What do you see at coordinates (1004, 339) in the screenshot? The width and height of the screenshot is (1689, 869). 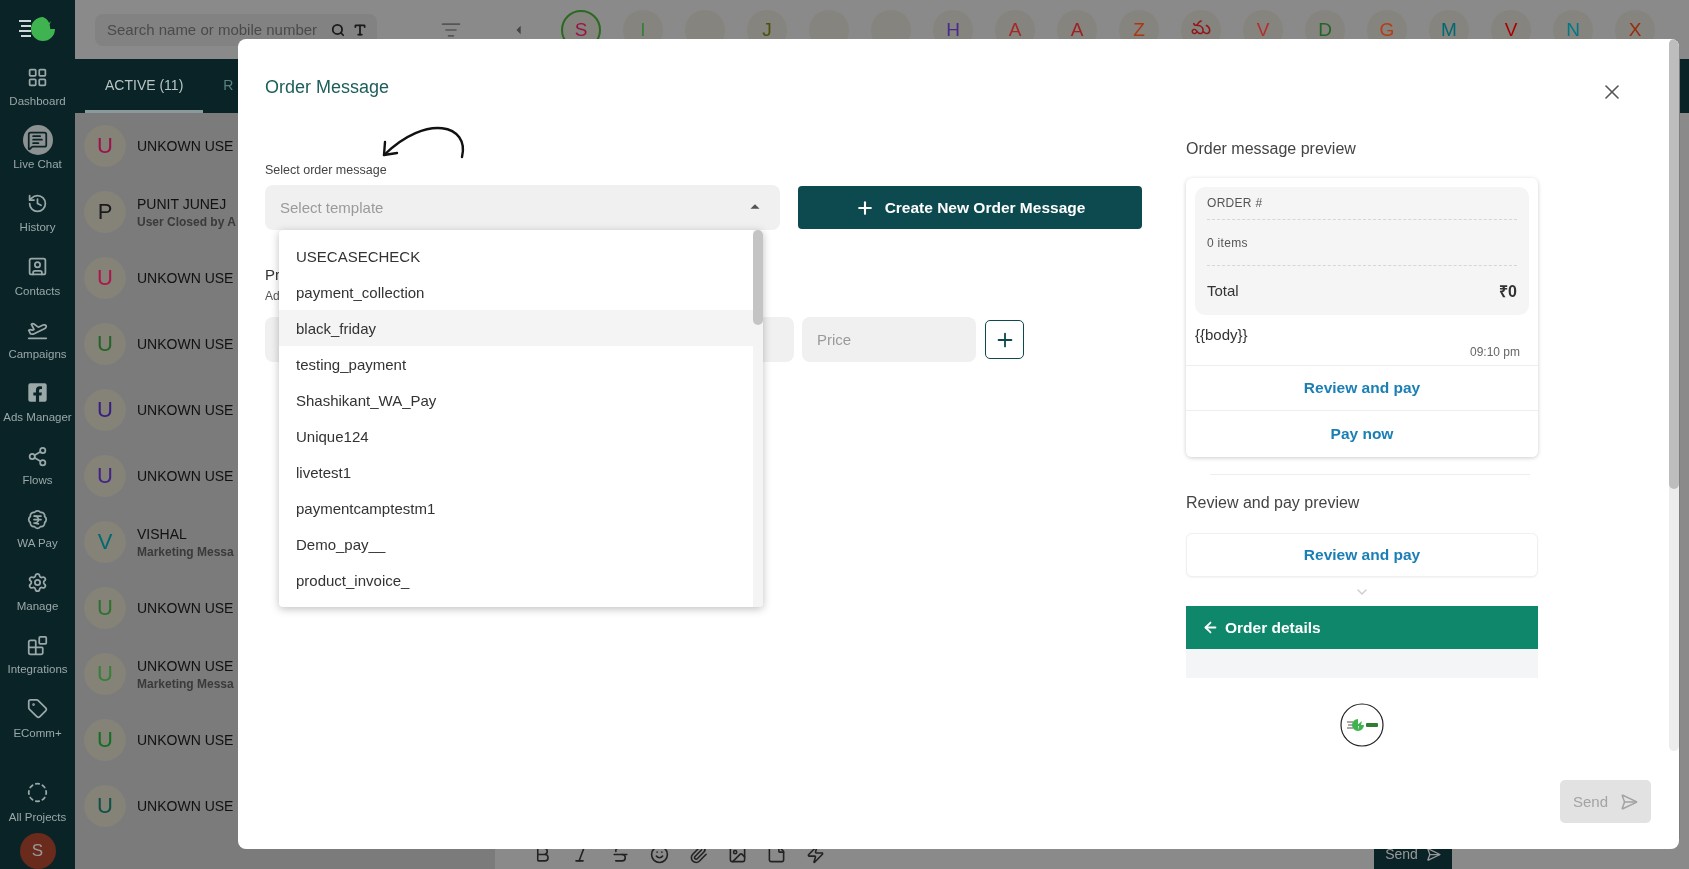 I see `add-item-button` at bounding box center [1004, 339].